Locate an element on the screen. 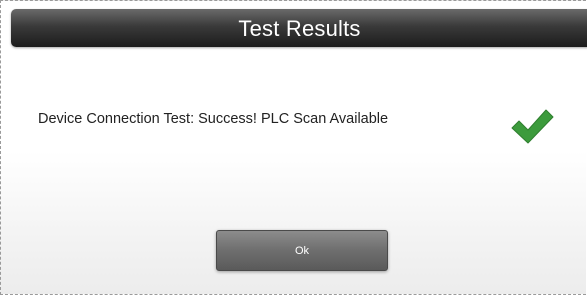 Image resolution: width=587 pixels, height=296 pixels. ok-button-label: Ok is located at coordinates (302, 250).